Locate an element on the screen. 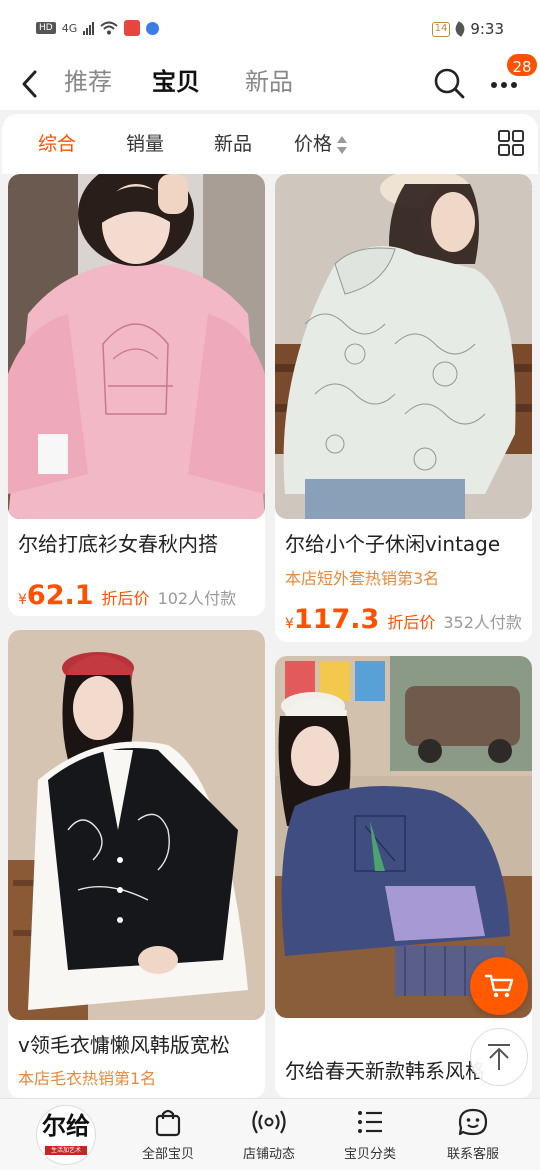  nav-customer-service: 联系客服 is located at coordinates (473, 1134).